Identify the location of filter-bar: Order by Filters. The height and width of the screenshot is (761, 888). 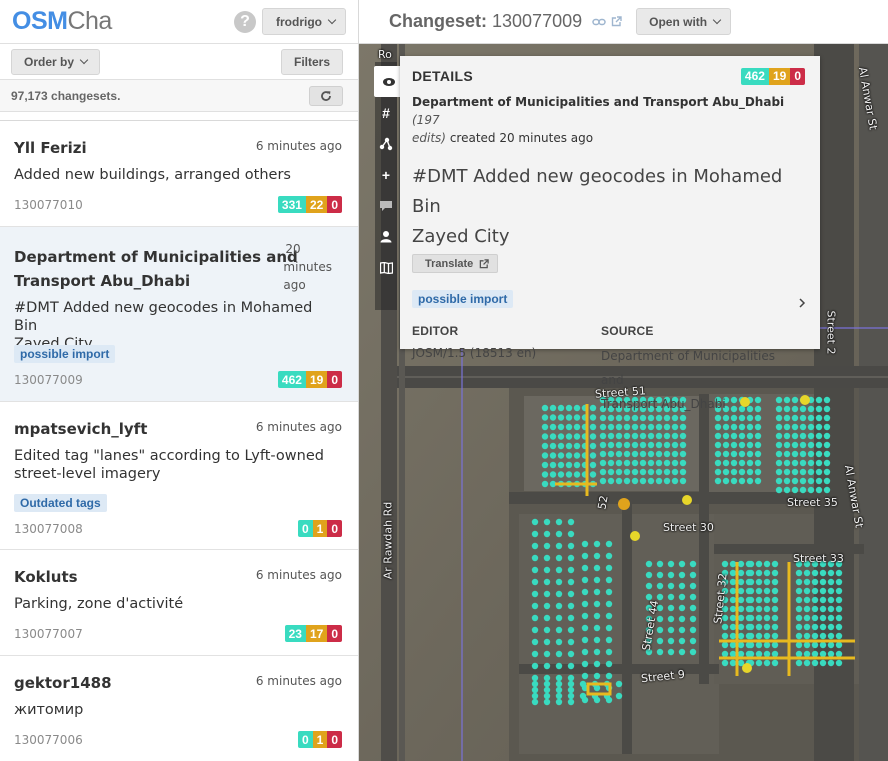
(179, 62).